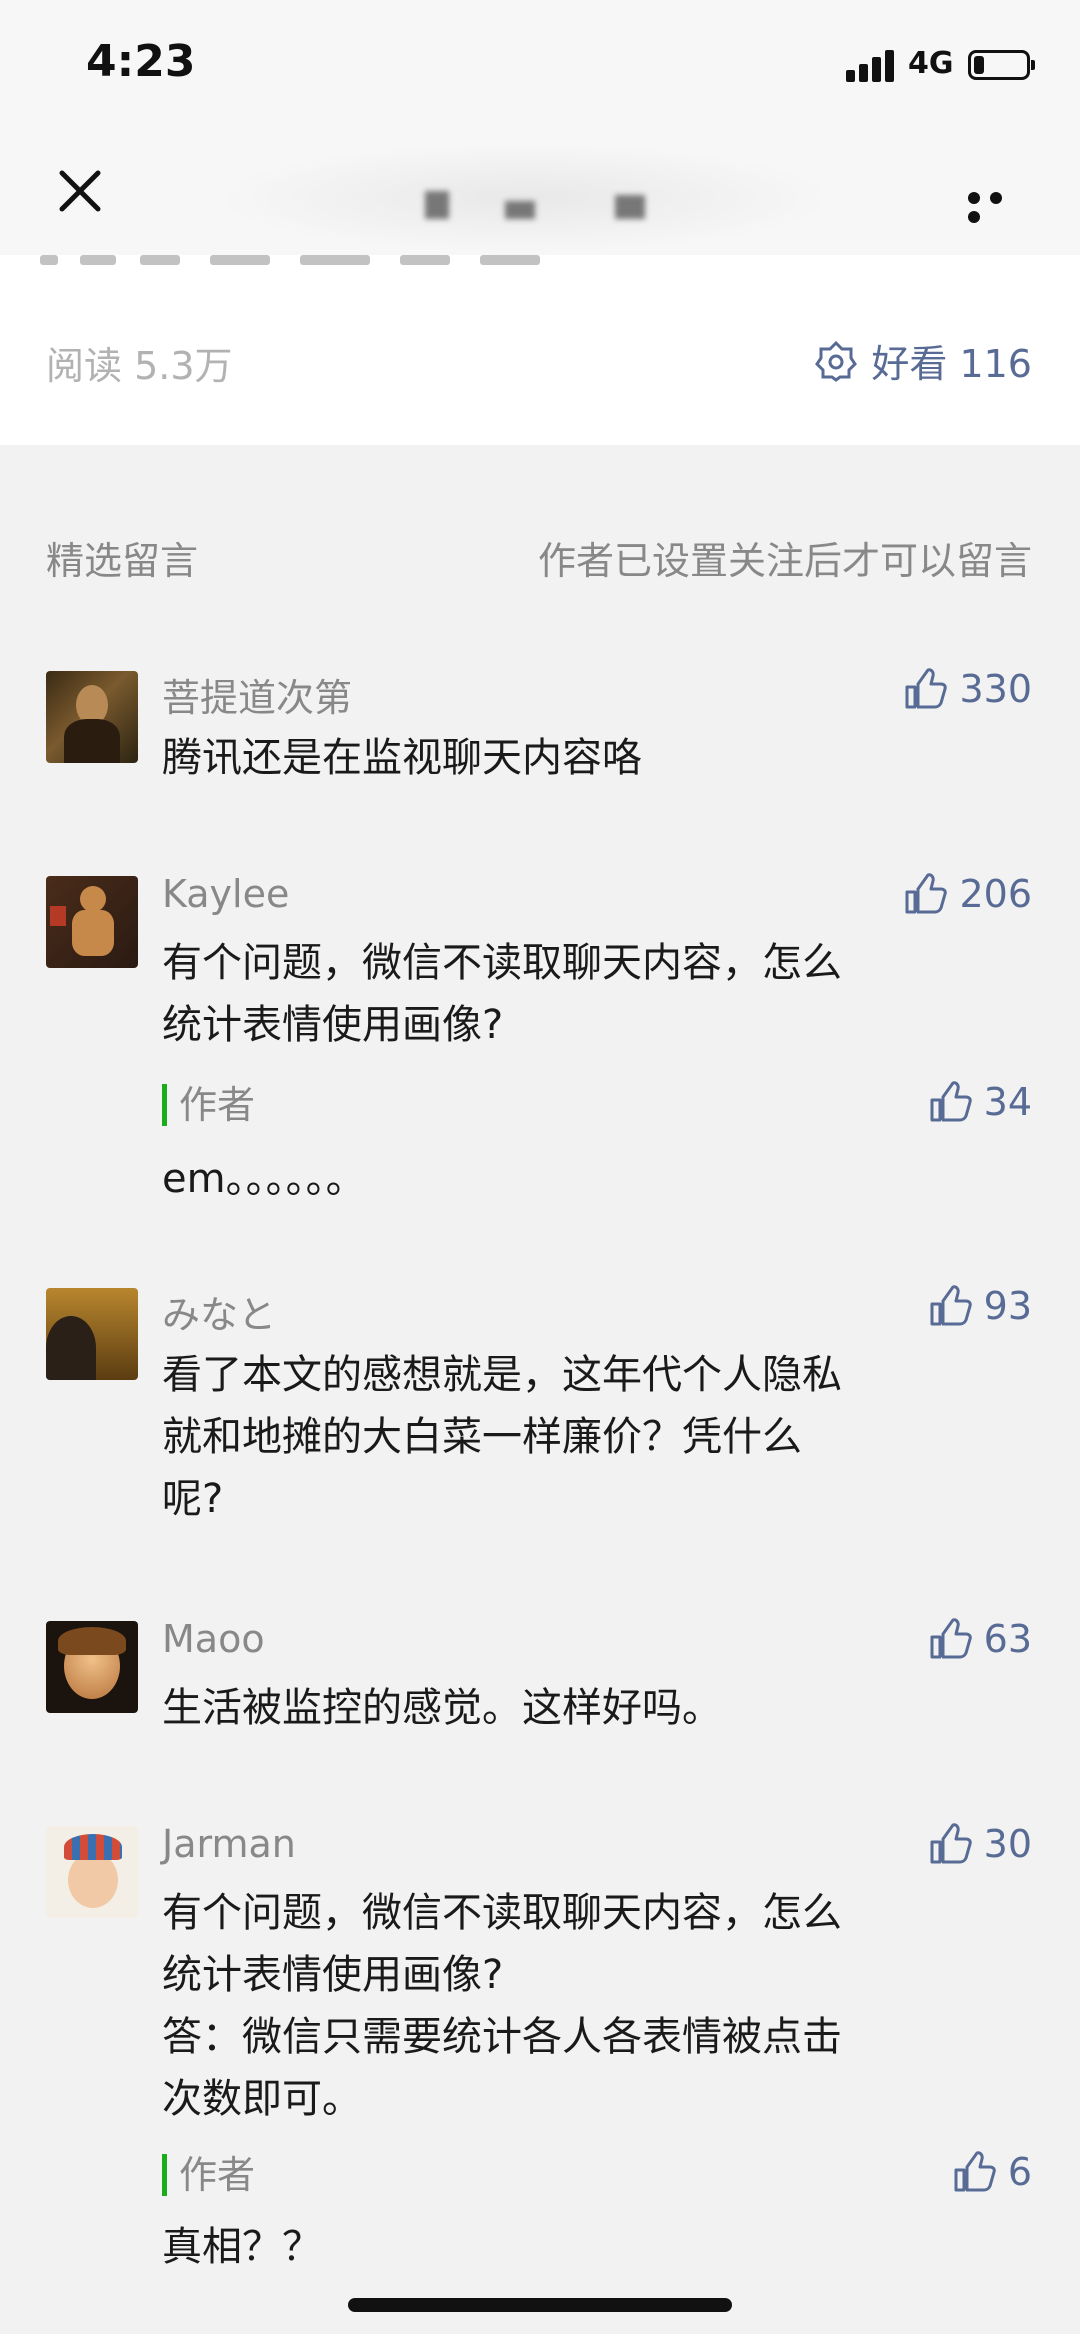 This screenshot has width=1080, height=2334. Describe the element at coordinates (1007, 1102) in the screenshot. I see `like-count: 34` at that location.